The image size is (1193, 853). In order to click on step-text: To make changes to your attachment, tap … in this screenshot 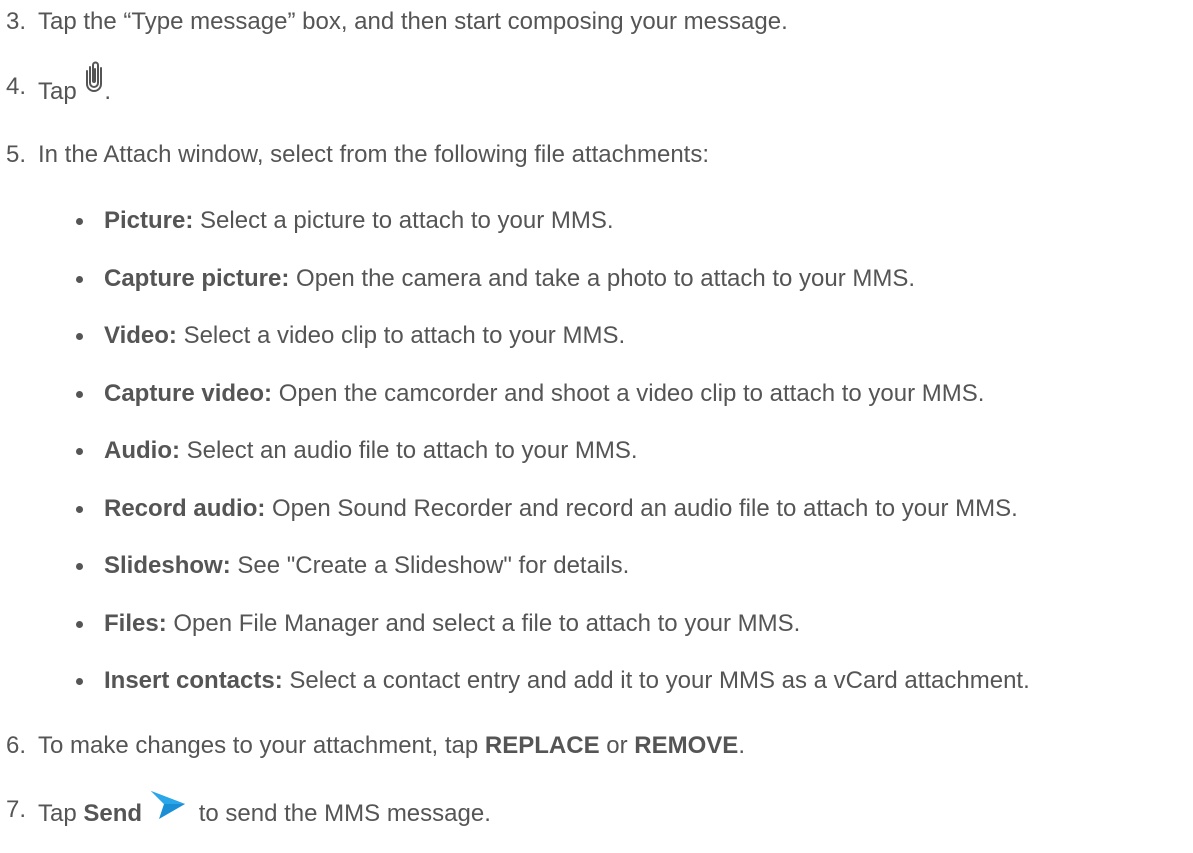, I will do `click(391, 746)`.